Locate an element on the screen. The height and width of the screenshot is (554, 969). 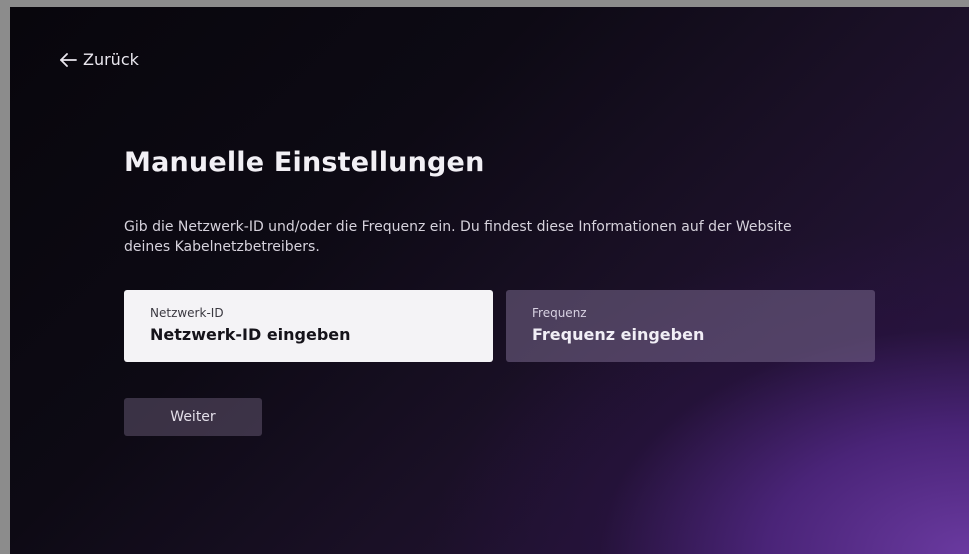
continue-button: Weiter is located at coordinates (193, 417).